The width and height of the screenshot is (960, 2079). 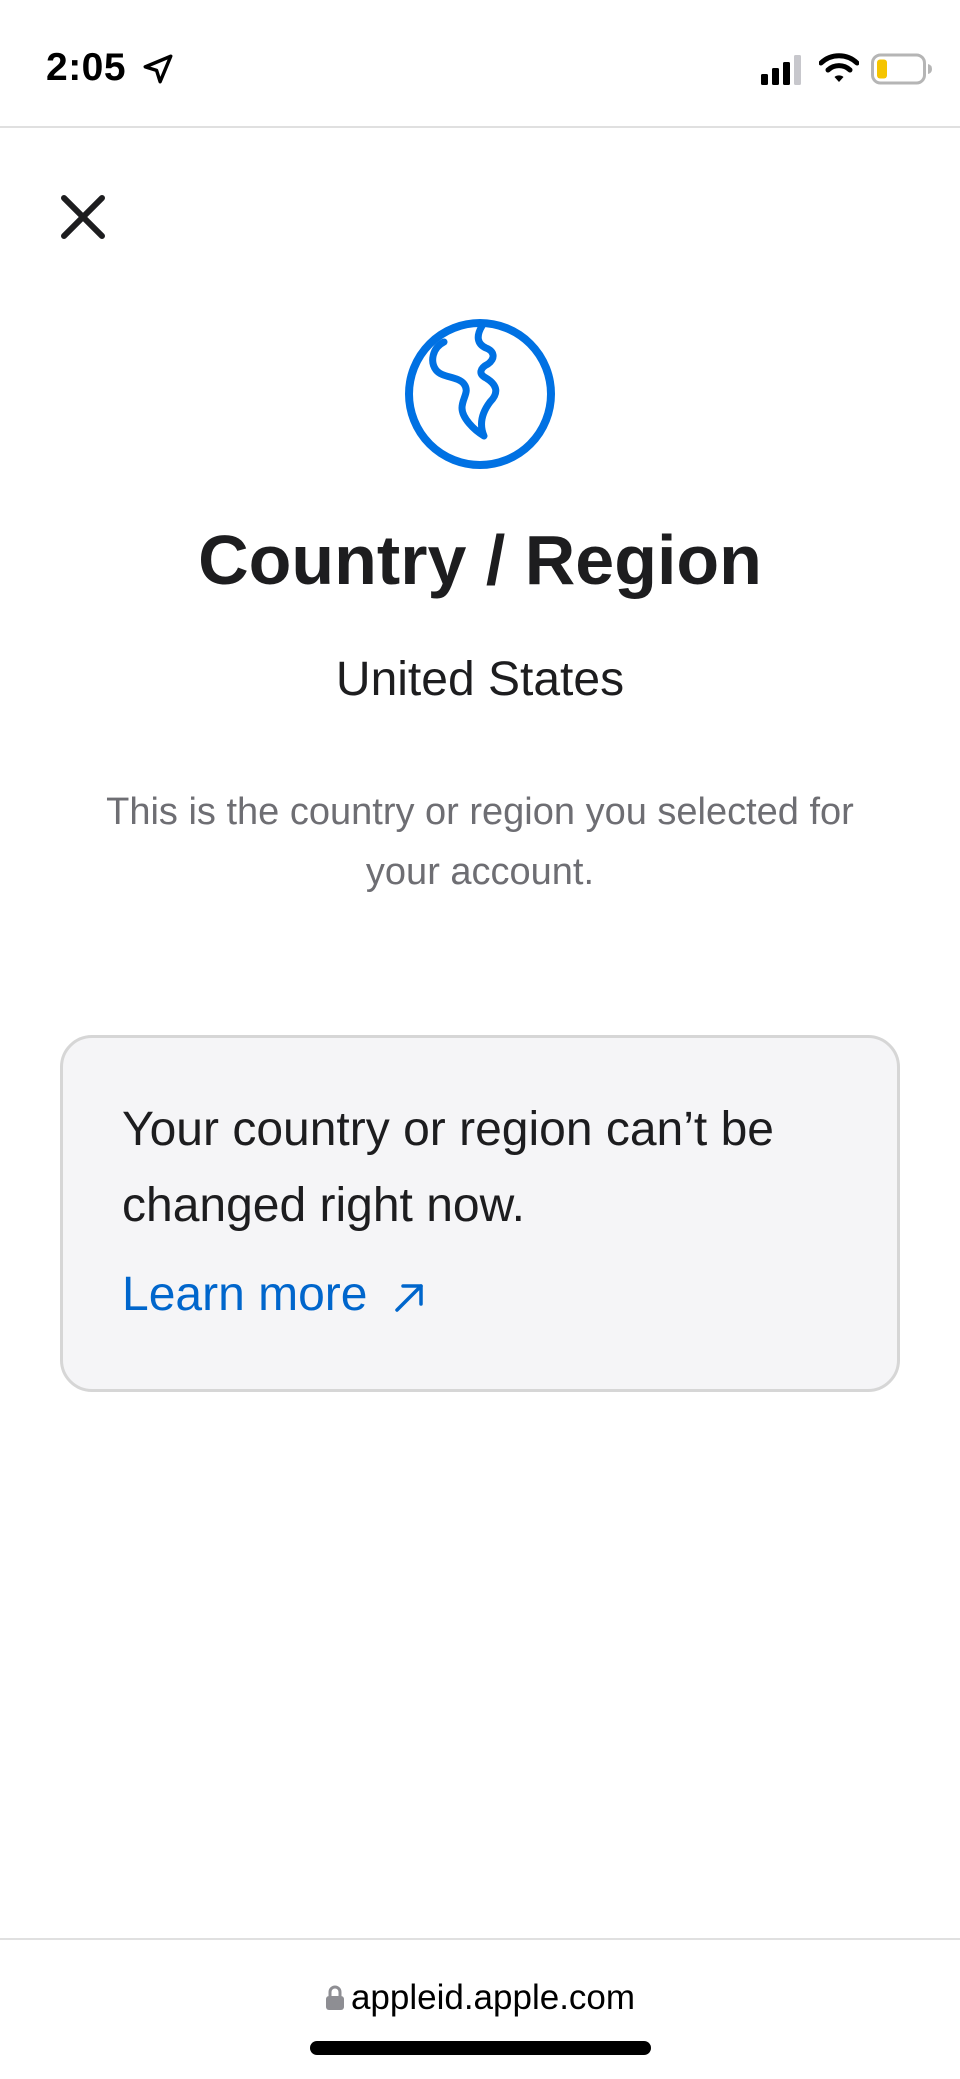 I want to click on location-arrow-icon, so click(x=158, y=69).